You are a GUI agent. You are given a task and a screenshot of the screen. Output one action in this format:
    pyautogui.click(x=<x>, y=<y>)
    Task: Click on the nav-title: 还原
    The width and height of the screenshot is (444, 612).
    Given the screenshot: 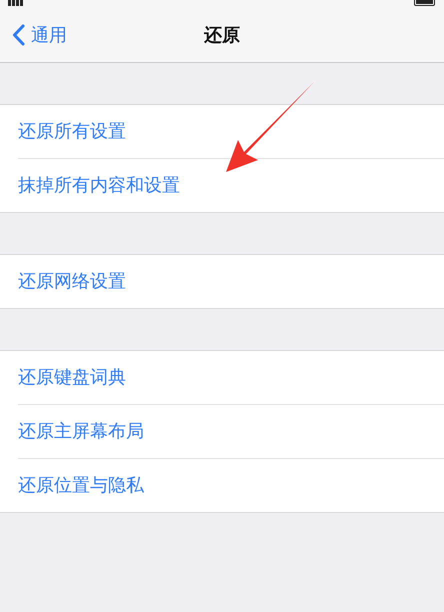 What is the action you would take?
    pyautogui.click(x=222, y=35)
    